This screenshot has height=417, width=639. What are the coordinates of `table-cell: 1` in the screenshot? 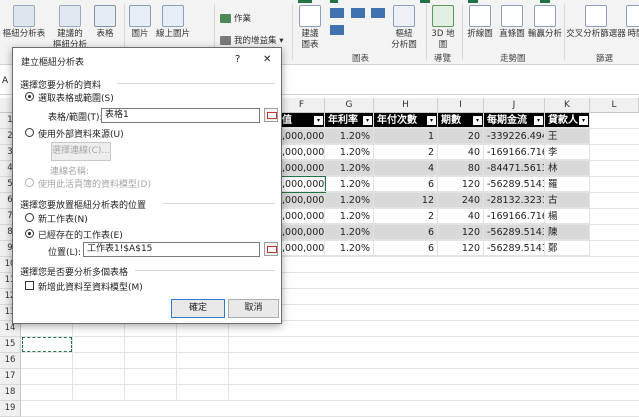 It's located at (406, 136).